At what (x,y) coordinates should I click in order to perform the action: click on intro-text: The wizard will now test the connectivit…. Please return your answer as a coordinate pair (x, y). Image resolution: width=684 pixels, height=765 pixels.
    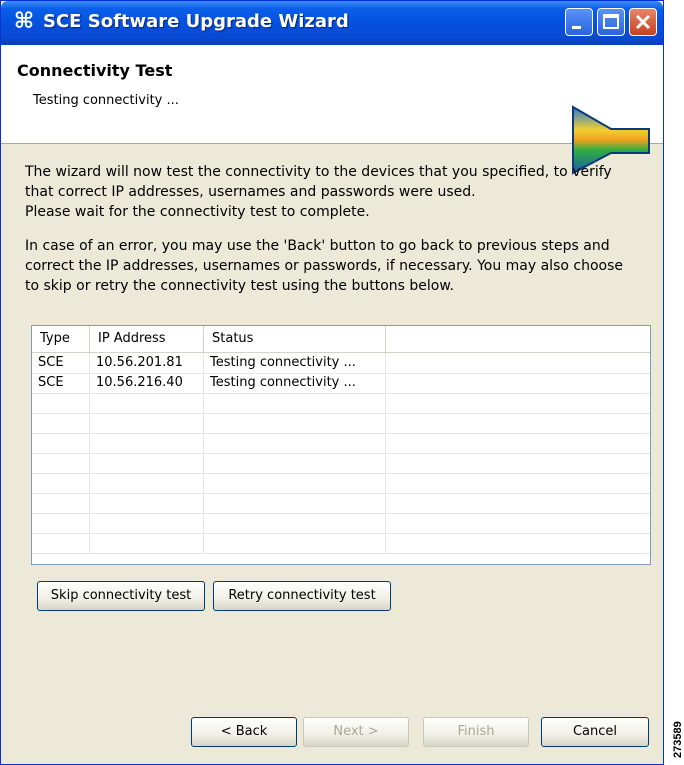
    Looking at the image, I should click on (318, 172).